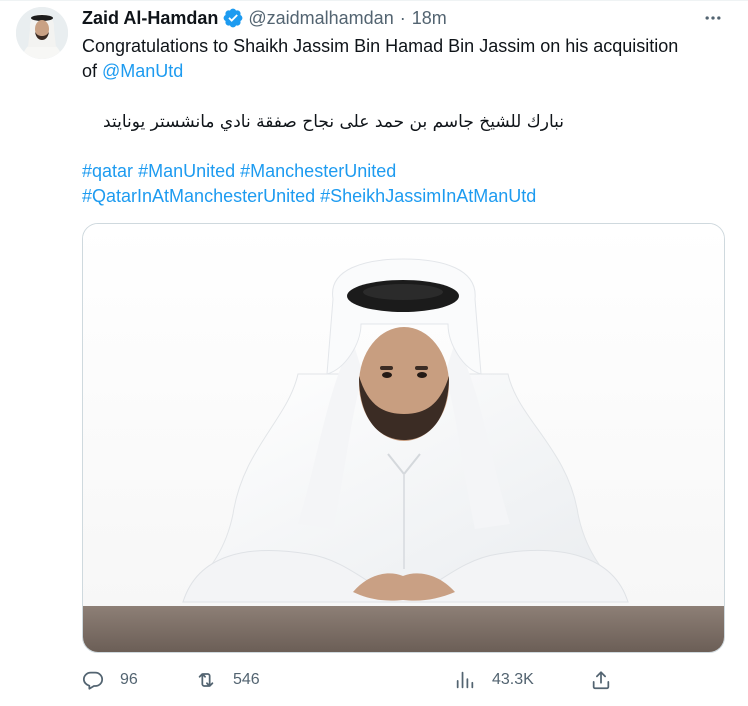  What do you see at coordinates (428, 196) in the screenshot?
I see `hashtag-link: #SheikhJassimInAtManUtd` at bounding box center [428, 196].